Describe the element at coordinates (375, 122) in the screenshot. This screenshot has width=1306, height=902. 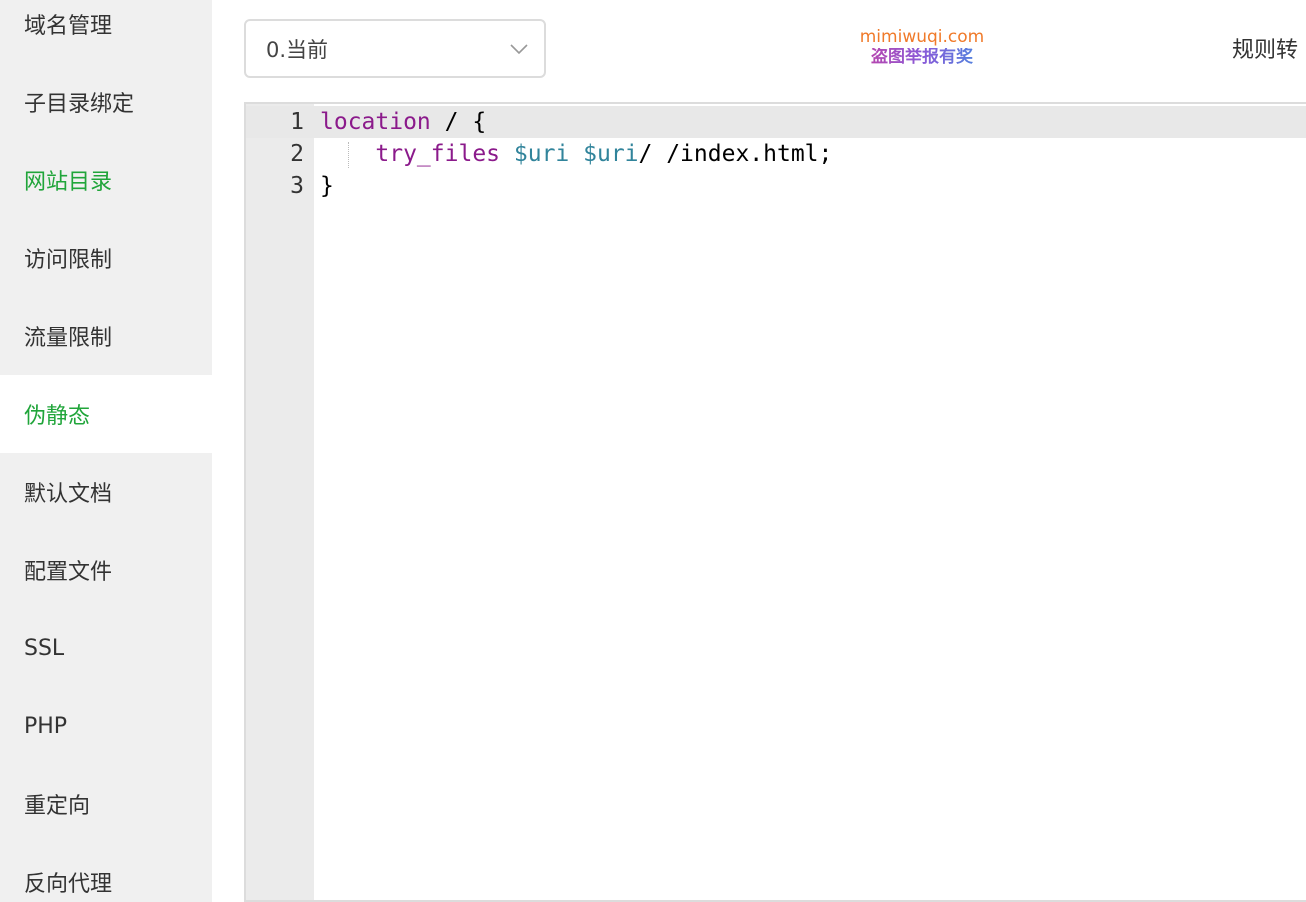
I see `keyword-token: location` at that location.